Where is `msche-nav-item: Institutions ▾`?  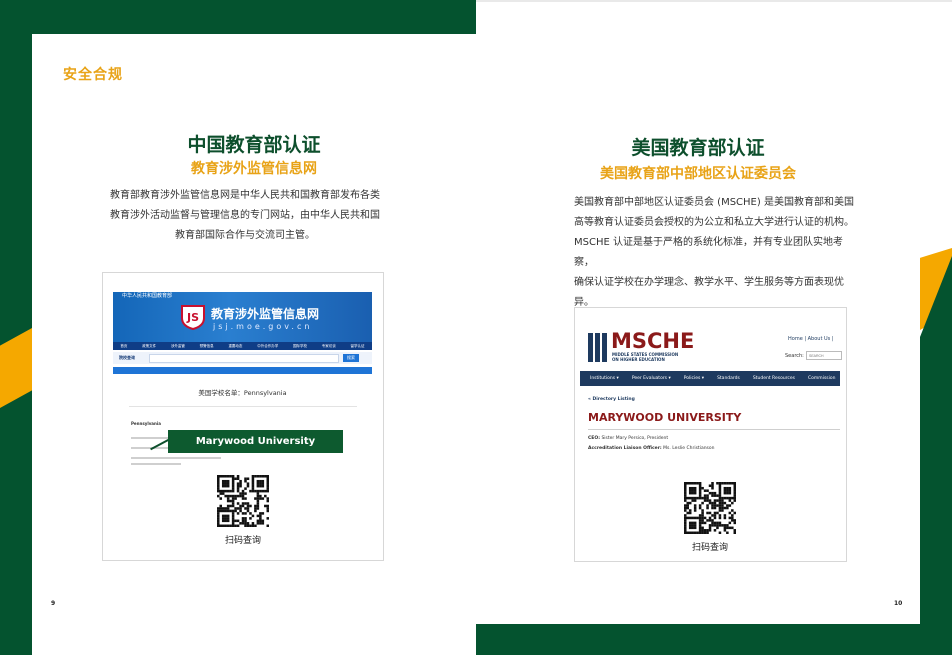
msche-nav-item: Institutions ▾ is located at coordinates (604, 378).